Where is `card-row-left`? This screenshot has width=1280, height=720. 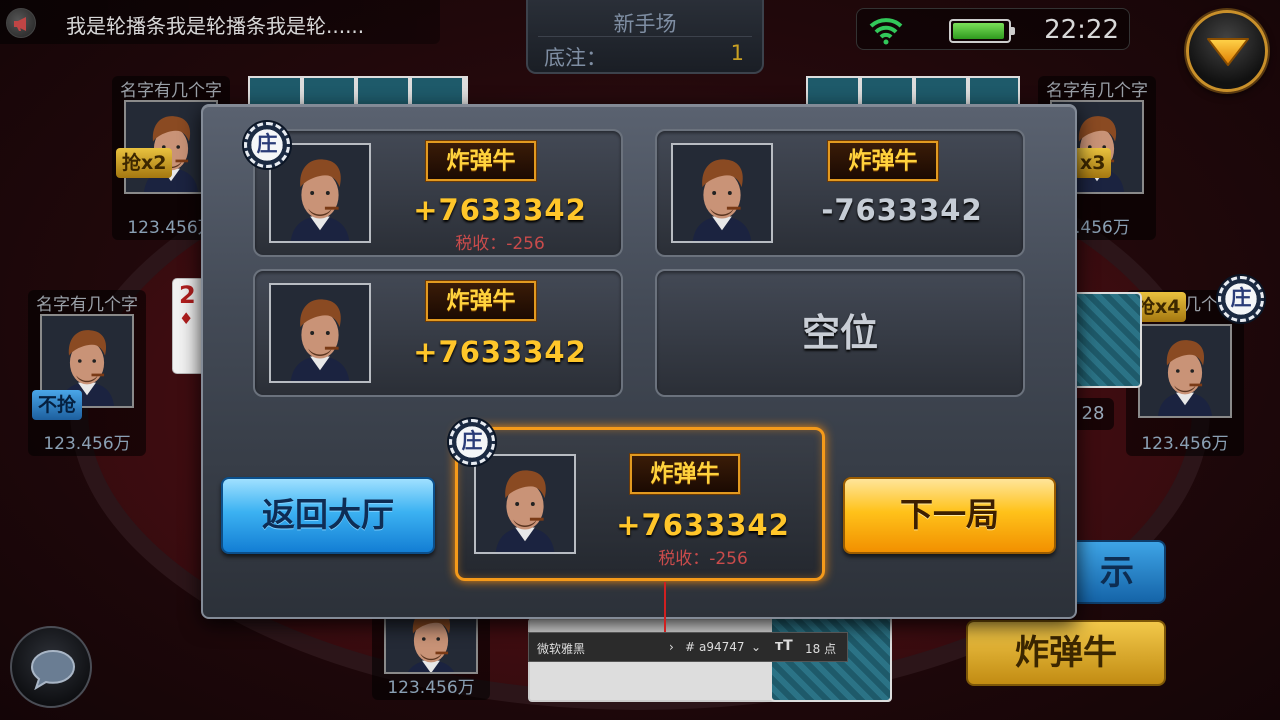
card-row-left is located at coordinates (358, 91).